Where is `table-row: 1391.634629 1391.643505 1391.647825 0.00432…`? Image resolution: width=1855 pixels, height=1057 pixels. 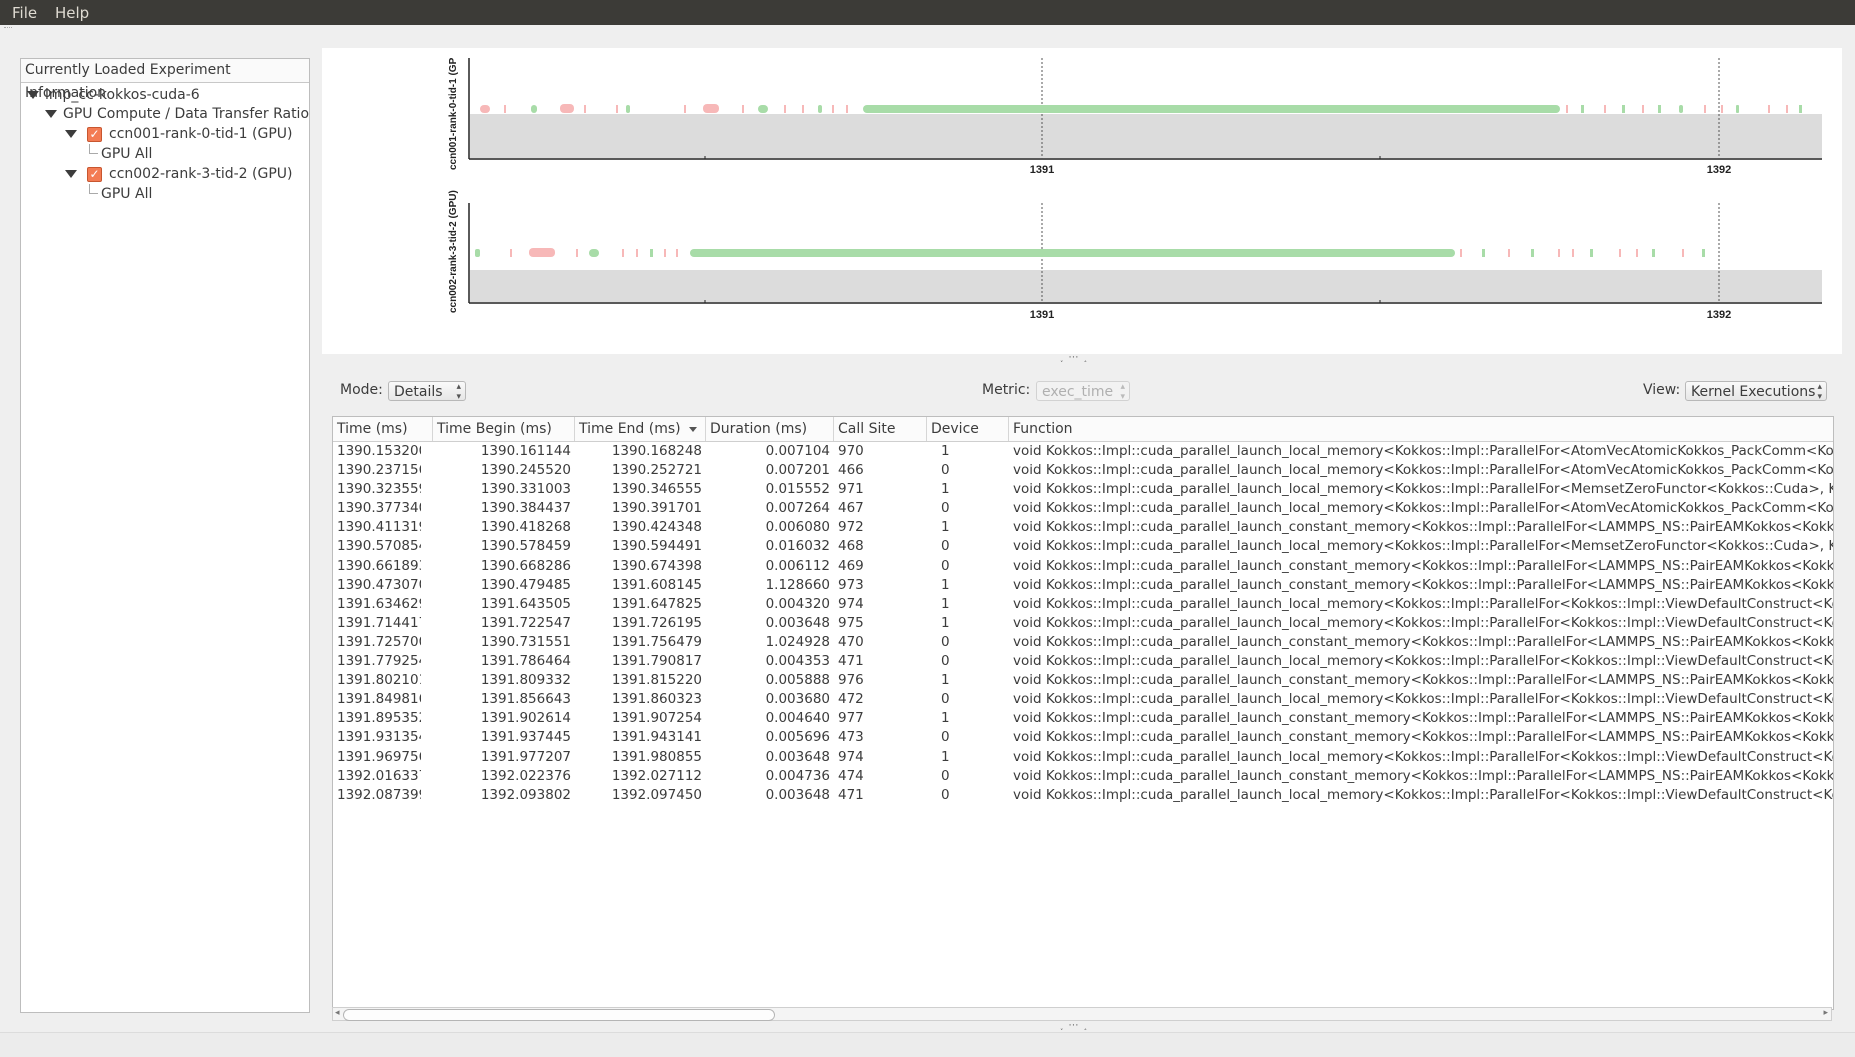 table-row: 1391.634629 1391.643505 1391.647825 0.00432… is located at coordinates (1083, 604).